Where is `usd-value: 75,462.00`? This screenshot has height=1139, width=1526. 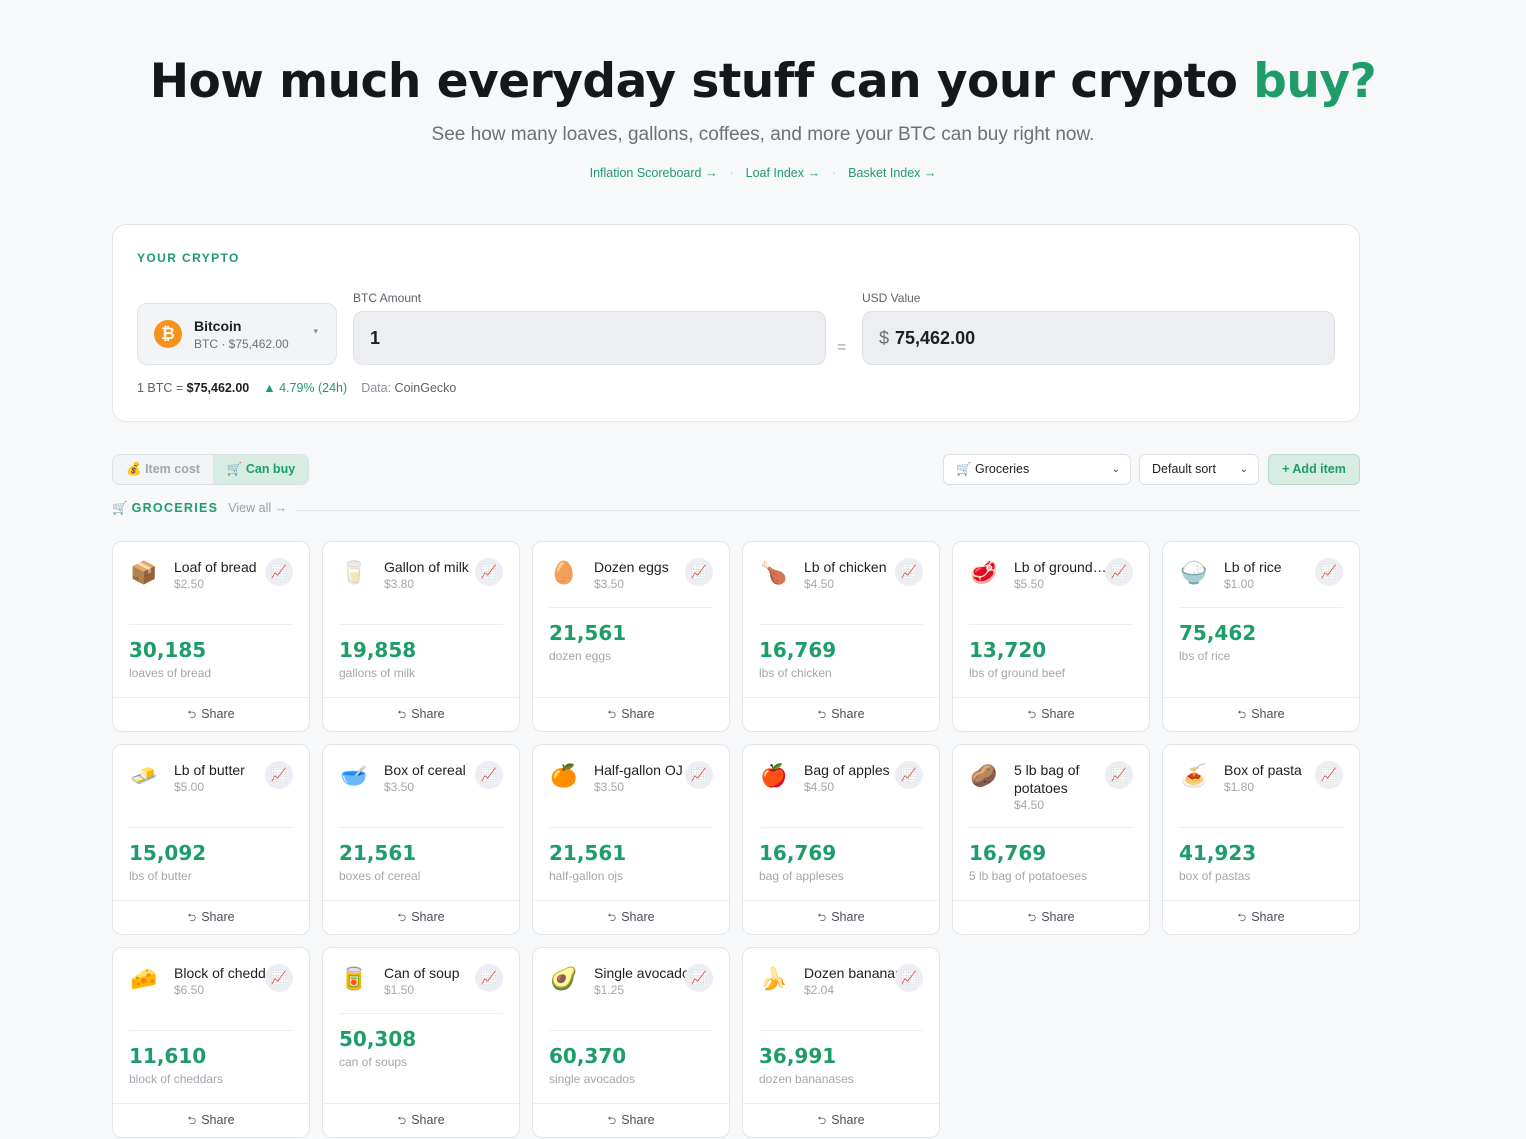 usd-value: 75,462.00 is located at coordinates (935, 338).